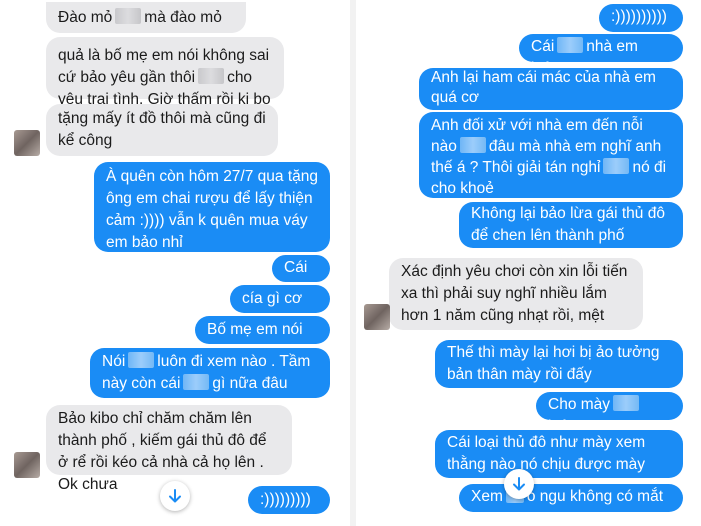  I want to click on incoming-message: tặng mấy ít đồ thôi mà cũng đi kể công, so click(162, 130).